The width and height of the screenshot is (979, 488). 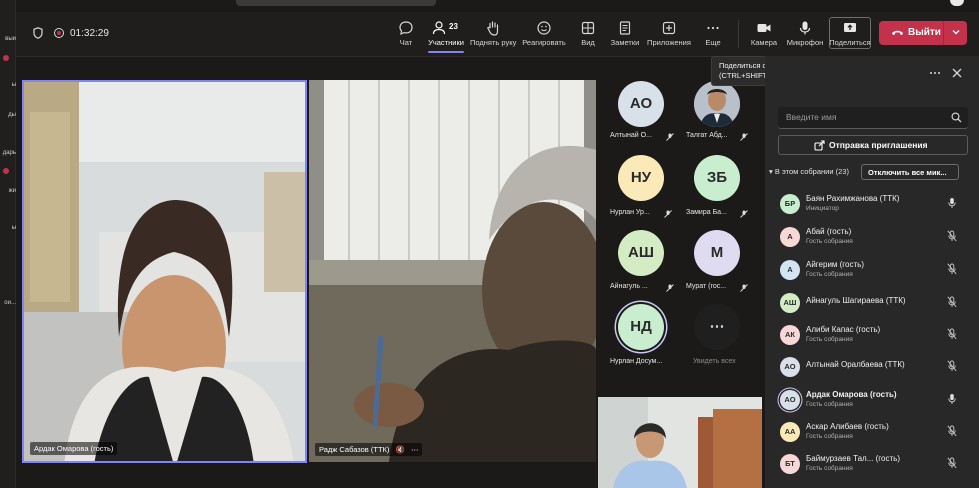 I want to click on close-icon, so click(x=957, y=73).